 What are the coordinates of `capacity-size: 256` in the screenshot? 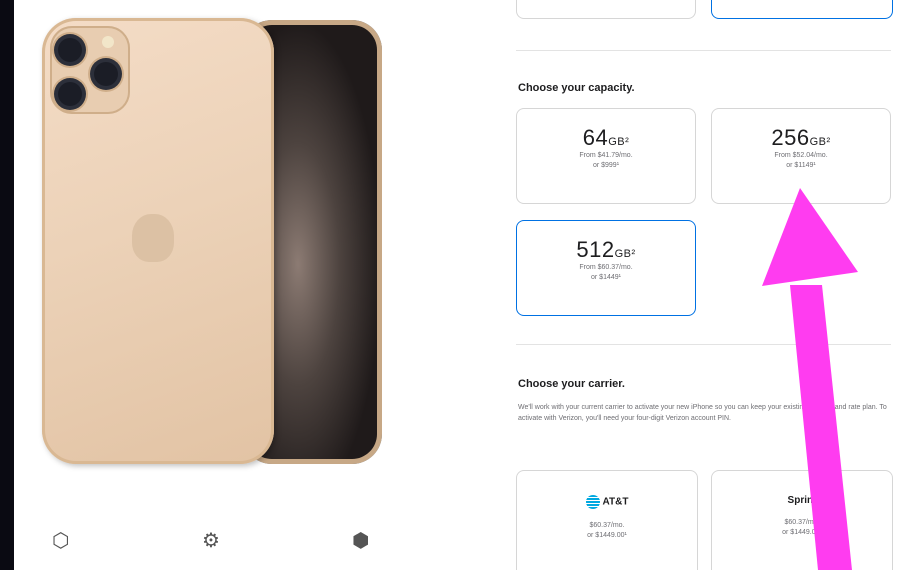 It's located at (790, 137).